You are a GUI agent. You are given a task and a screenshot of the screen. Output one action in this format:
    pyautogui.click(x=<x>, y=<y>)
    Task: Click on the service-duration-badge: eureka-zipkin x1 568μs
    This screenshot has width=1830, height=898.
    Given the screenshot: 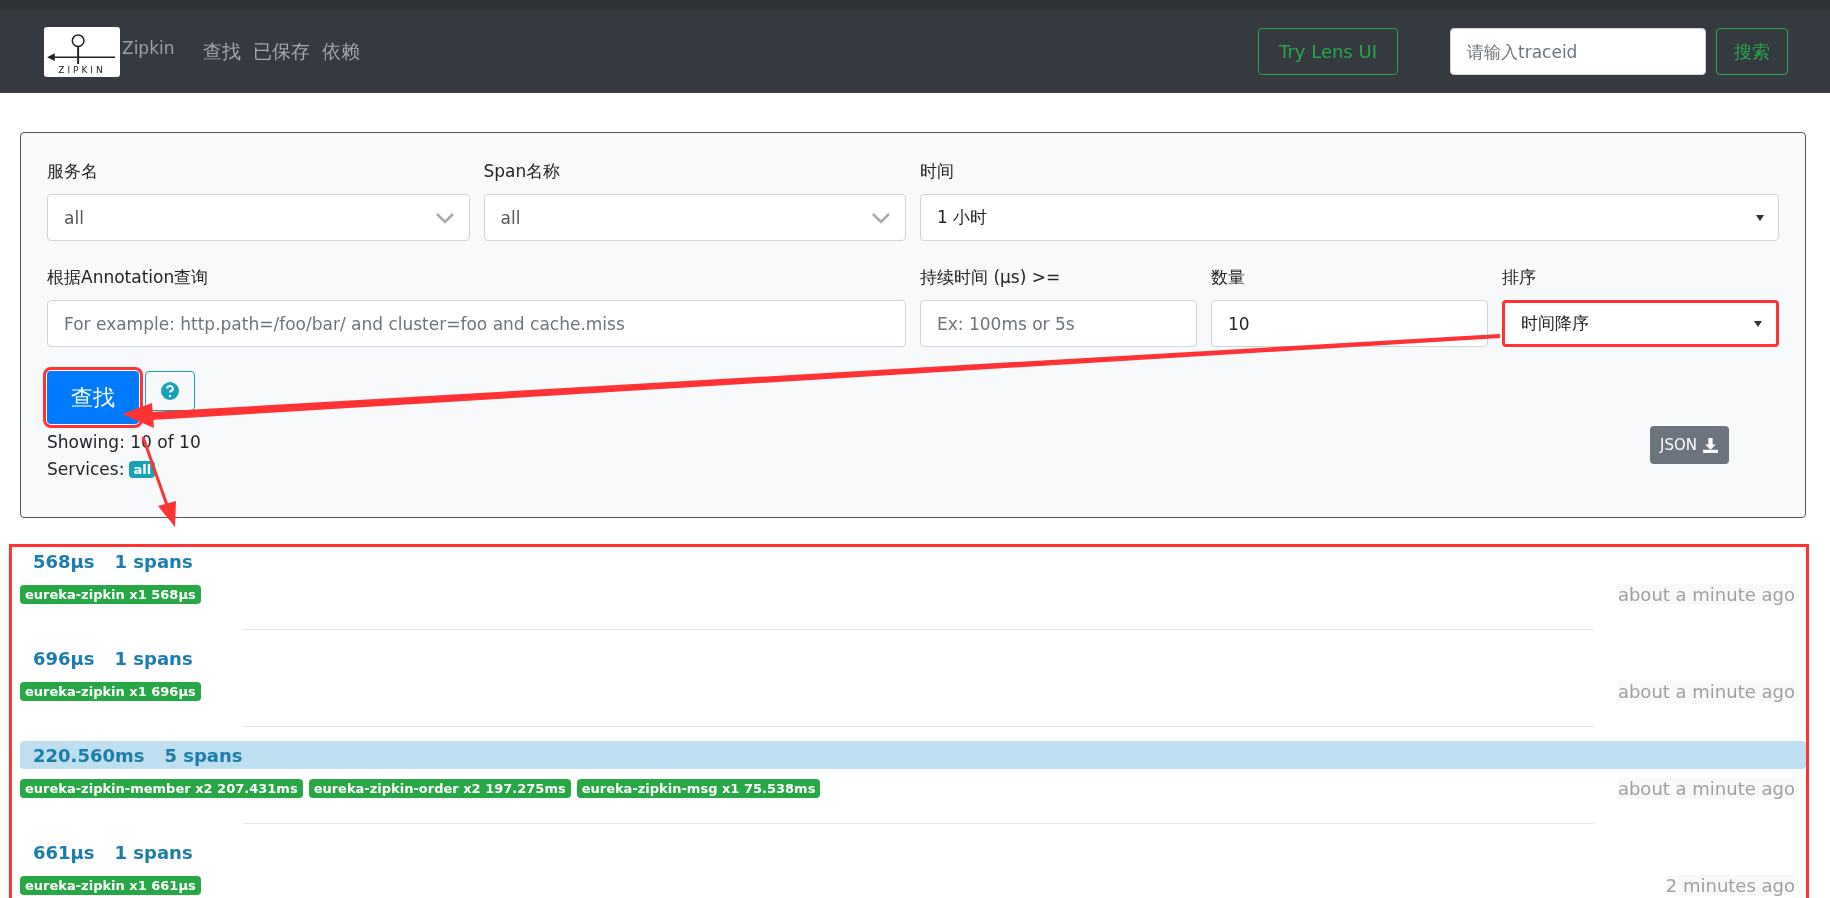 What is the action you would take?
    pyautogui.click(x=110, y=594)
    